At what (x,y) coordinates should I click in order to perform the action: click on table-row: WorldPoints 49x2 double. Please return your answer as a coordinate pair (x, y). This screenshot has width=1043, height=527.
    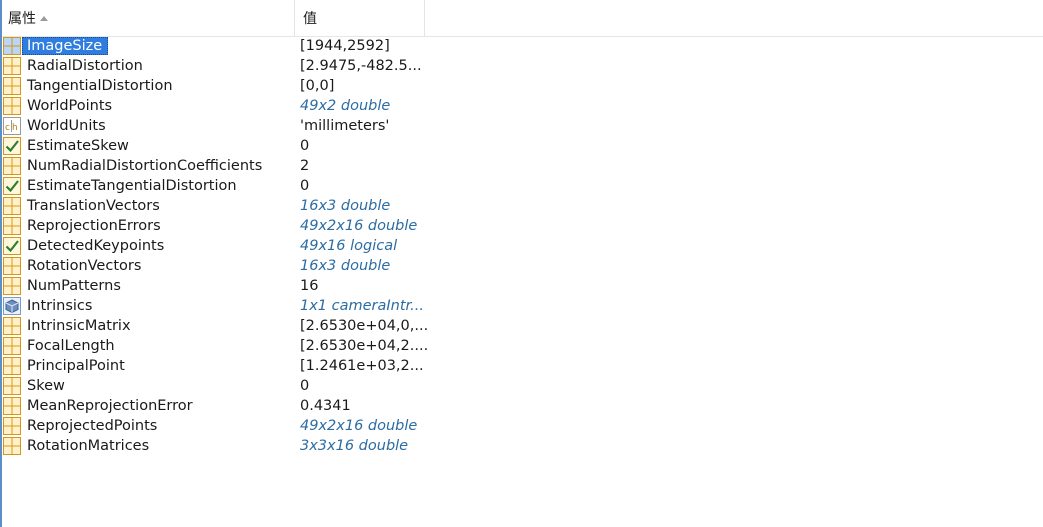
    Looking at the image, I should click on (522, 106).